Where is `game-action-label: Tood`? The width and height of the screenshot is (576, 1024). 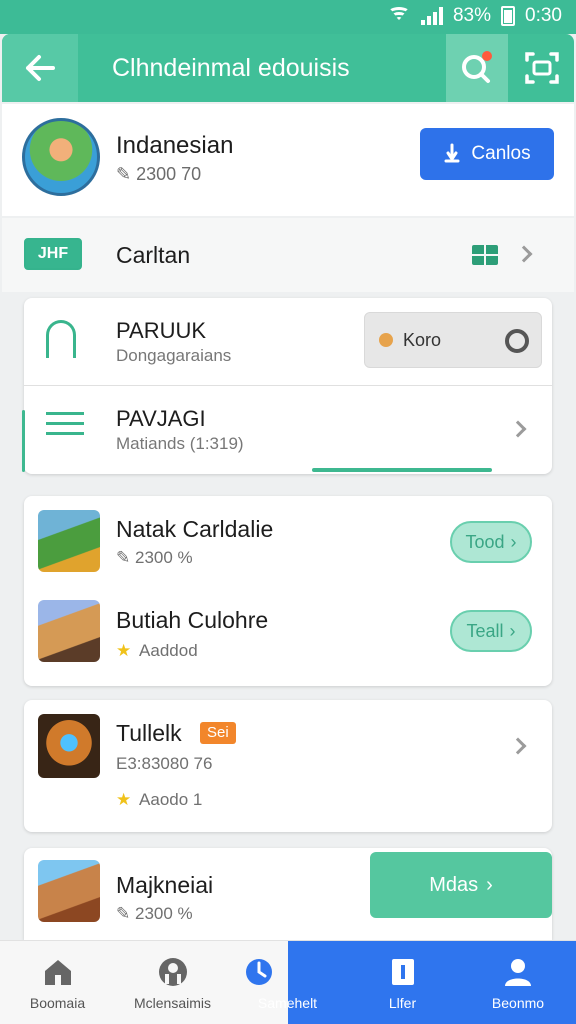 game-action-label: Tood is located at coordinates (485, 541).